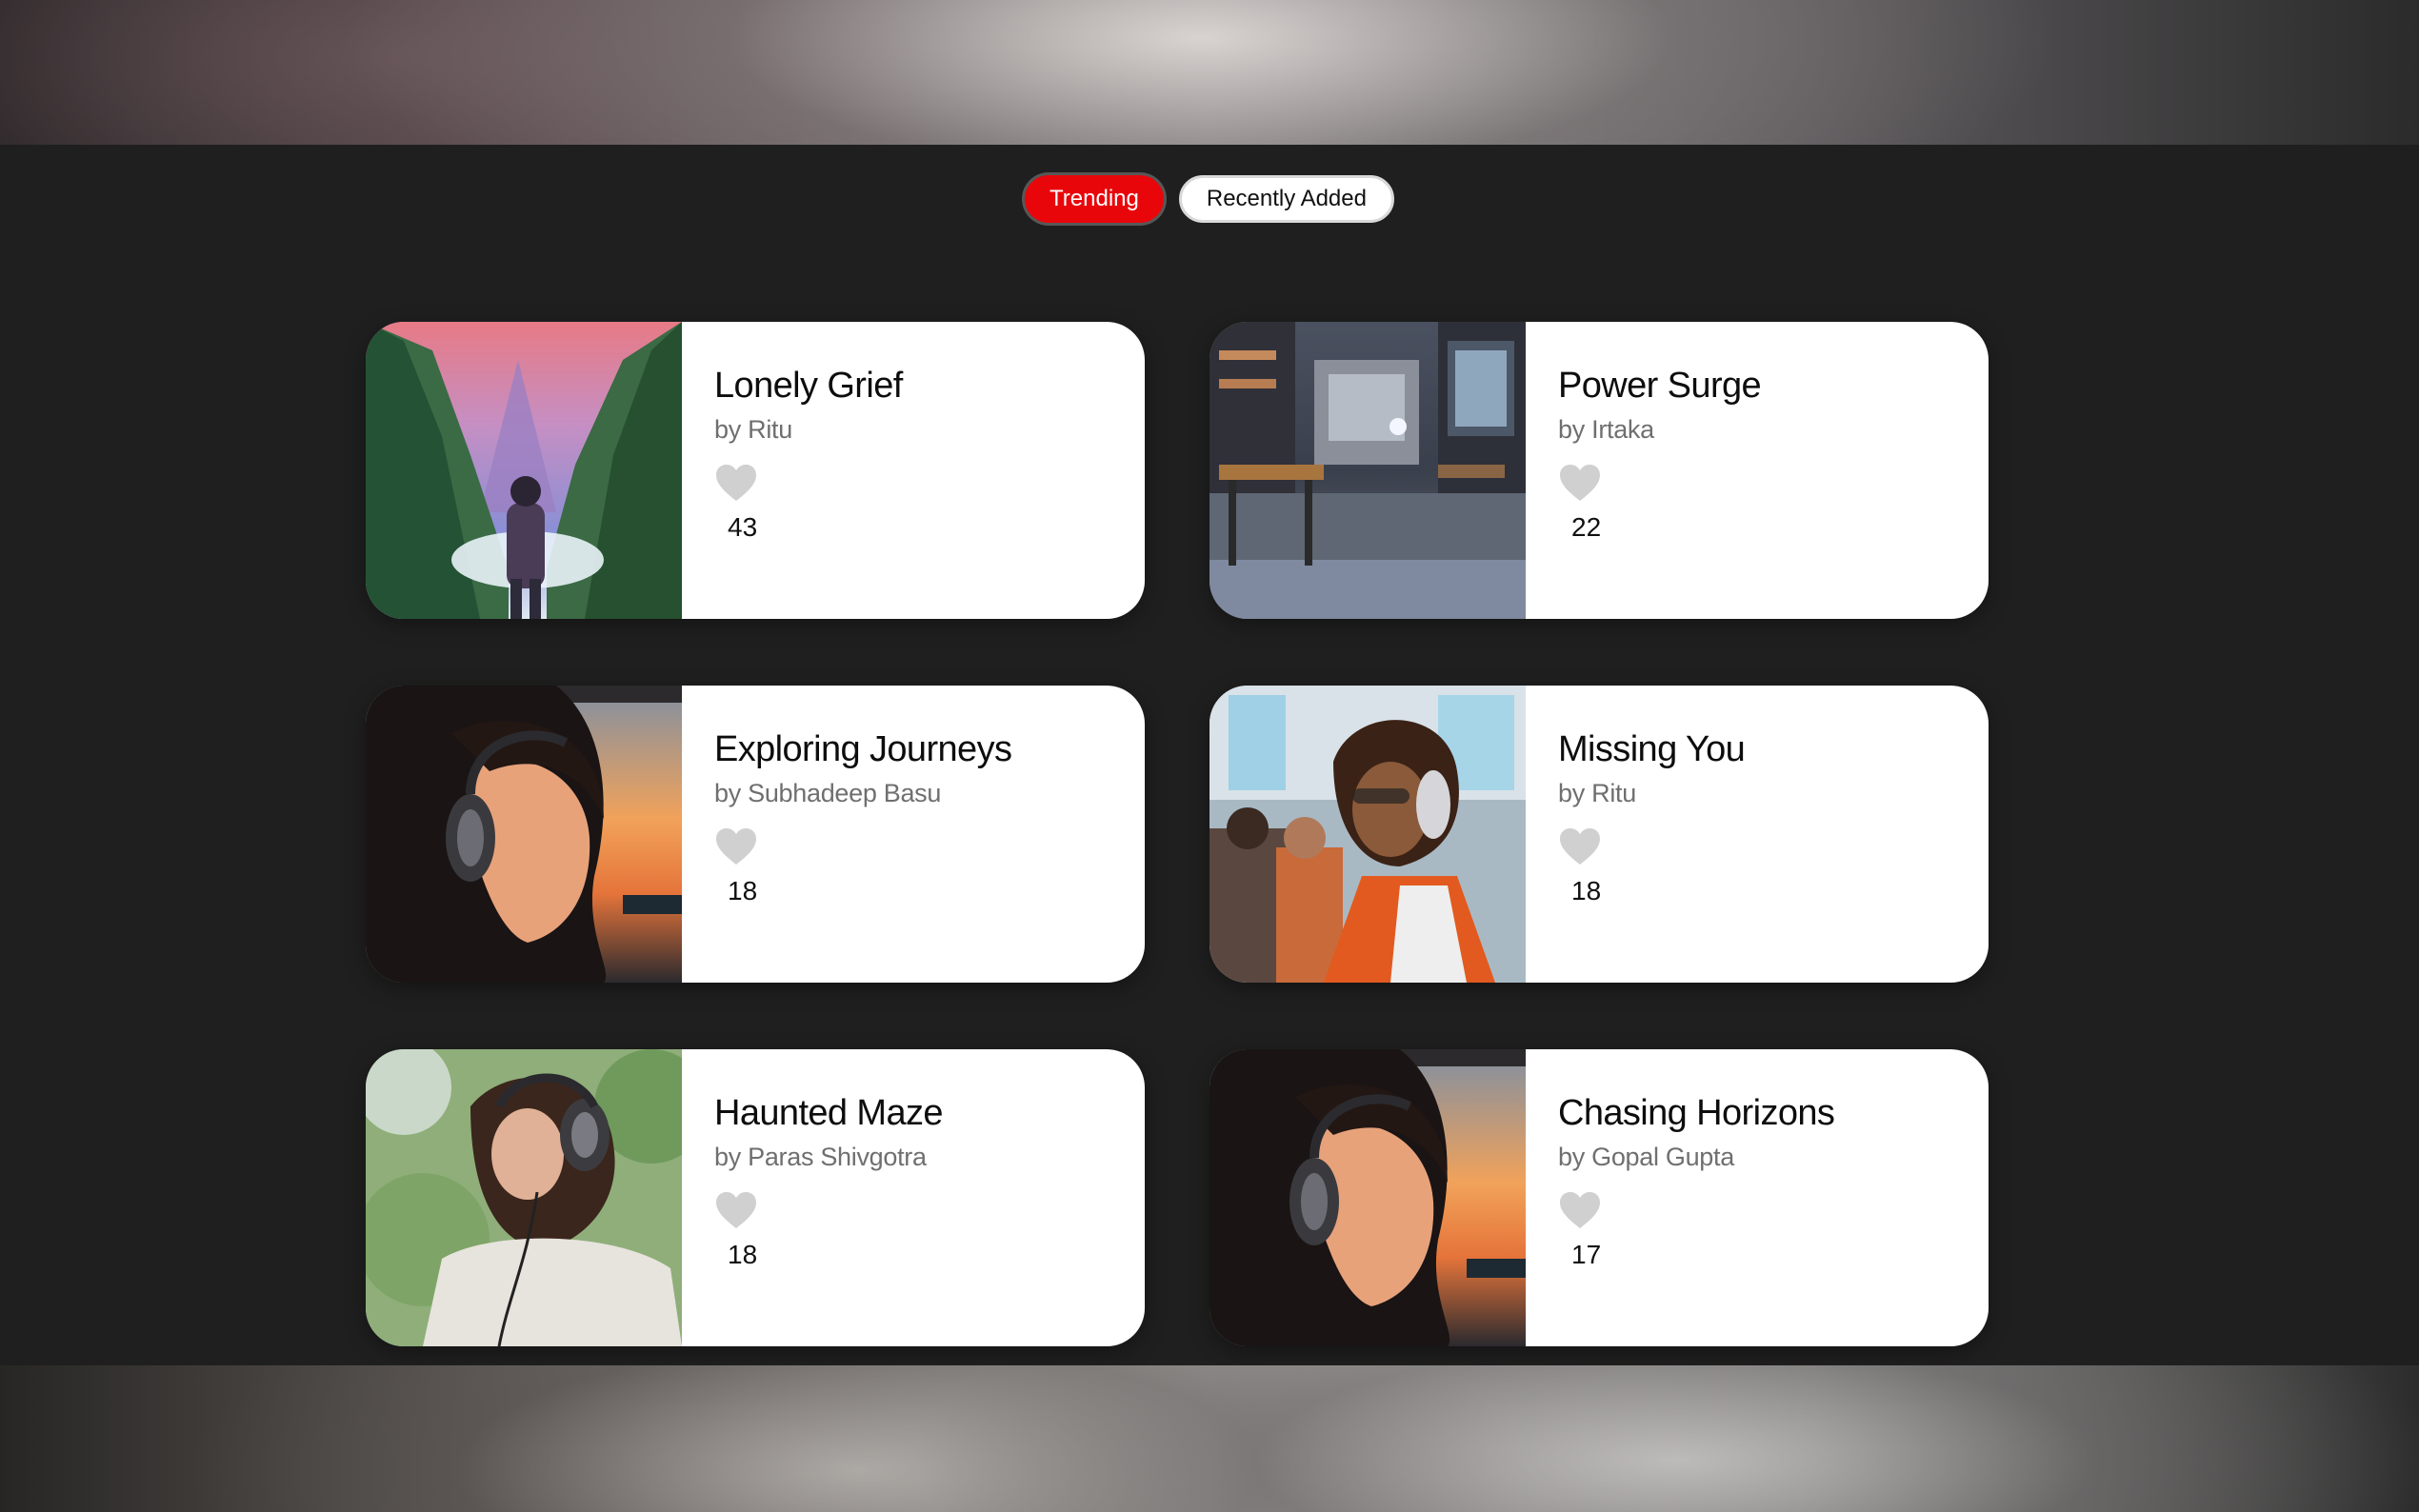 This screenshot has width=2419, height=1512. What do you see at coordinates (1660, 386) in the screenshot?
I see `song-title: Power Surge` at bounding box center [1660, 386].